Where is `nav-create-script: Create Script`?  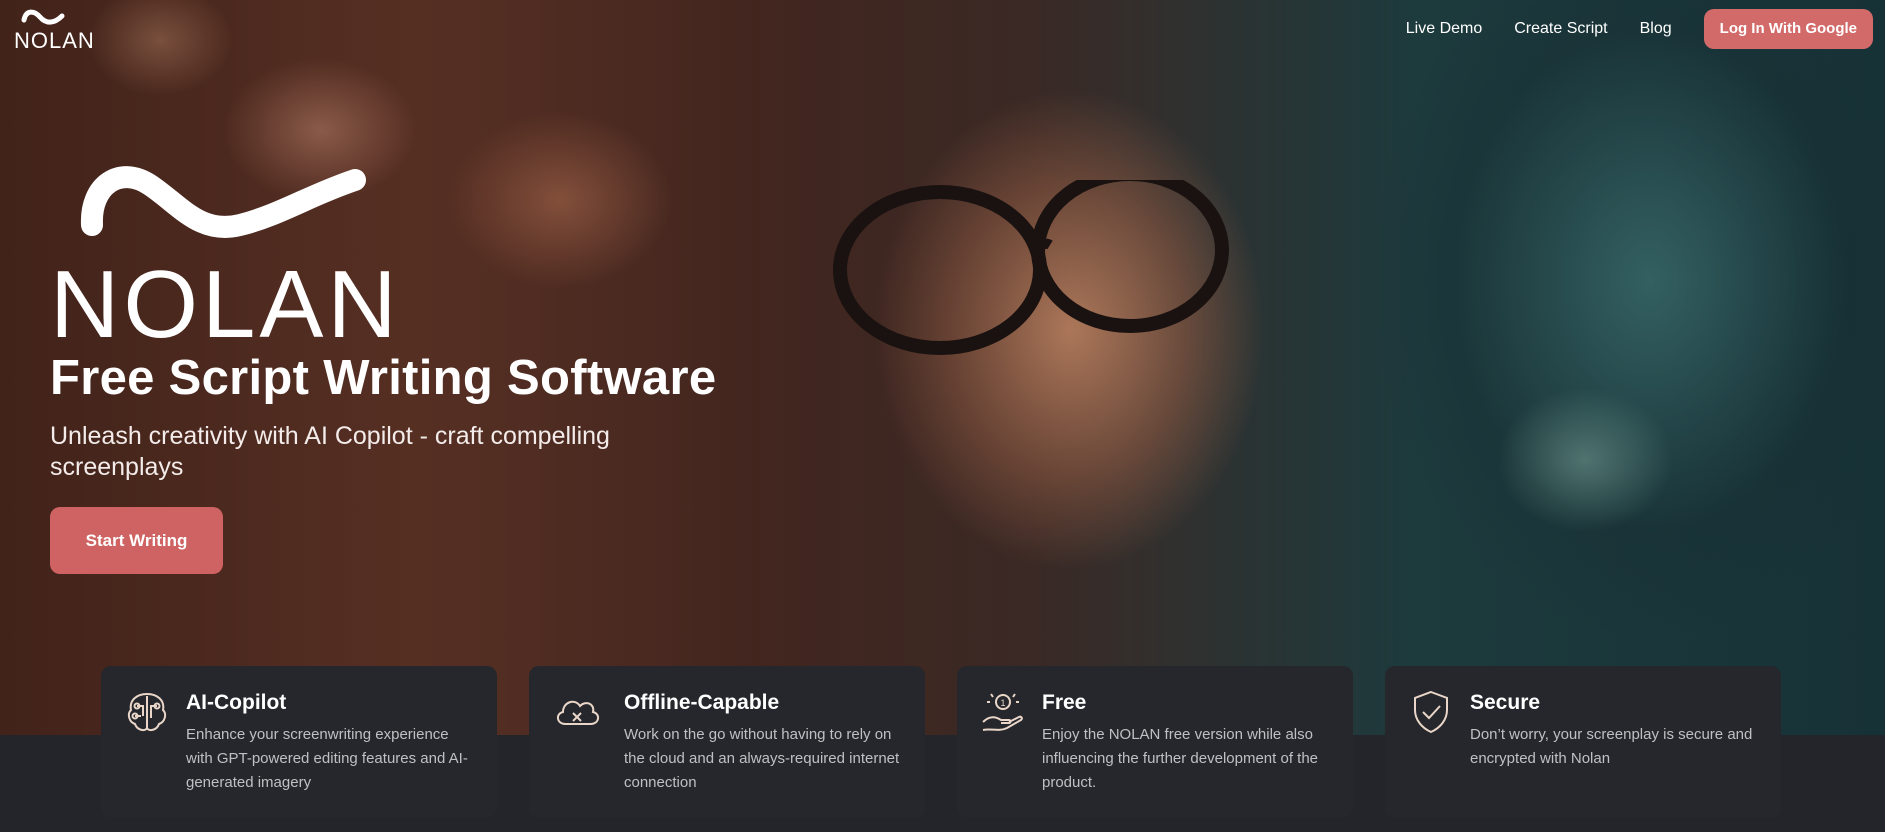 nav-create-script: Create Script is located at coordinates (1560, 29).